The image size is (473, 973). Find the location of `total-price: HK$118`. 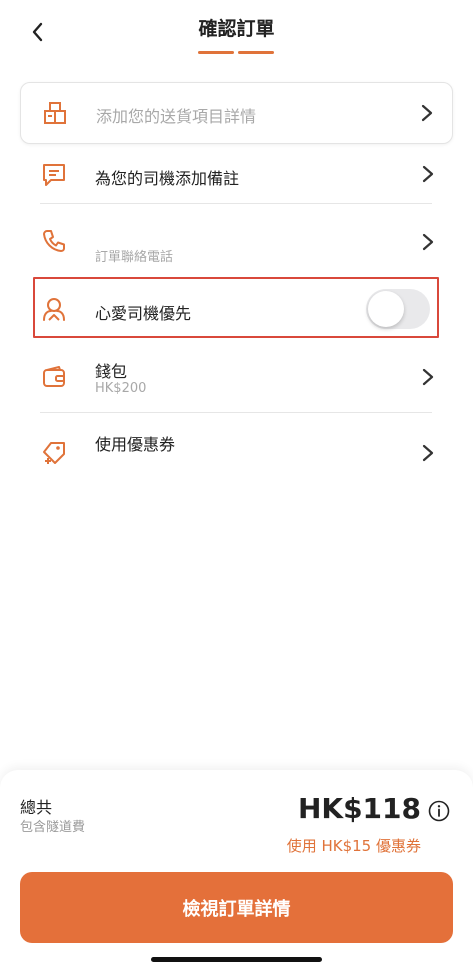

total-price: HK$118 is located at coordinates (359, 808).